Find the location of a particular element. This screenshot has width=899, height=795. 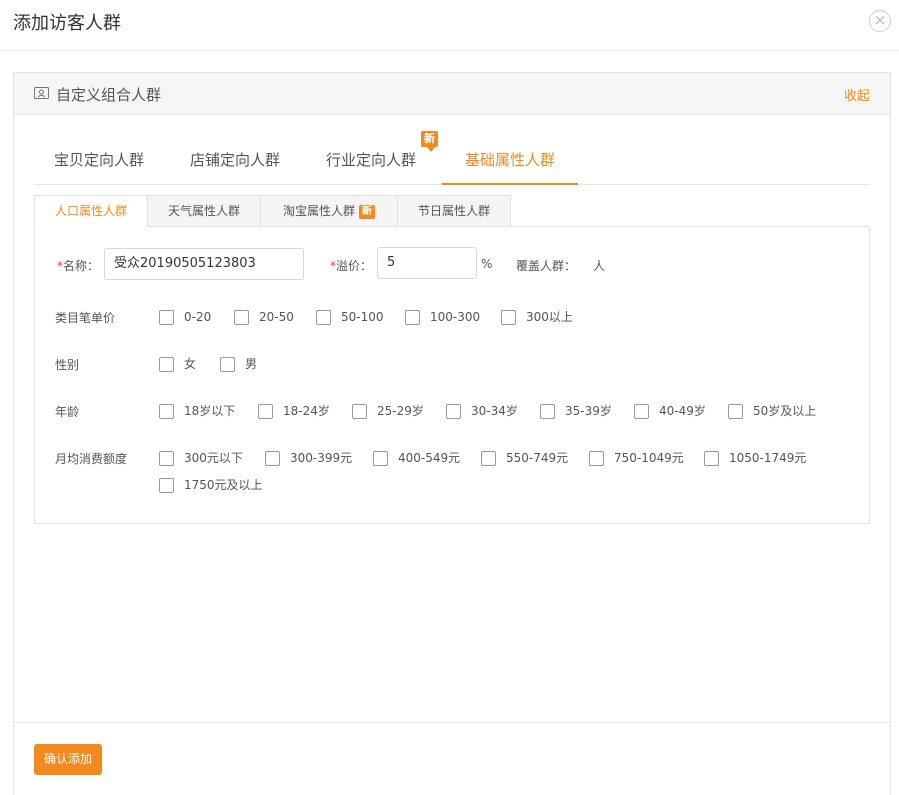

tab-item-targeting: 宝贝定向人群 is located at coordinates (99, 167).